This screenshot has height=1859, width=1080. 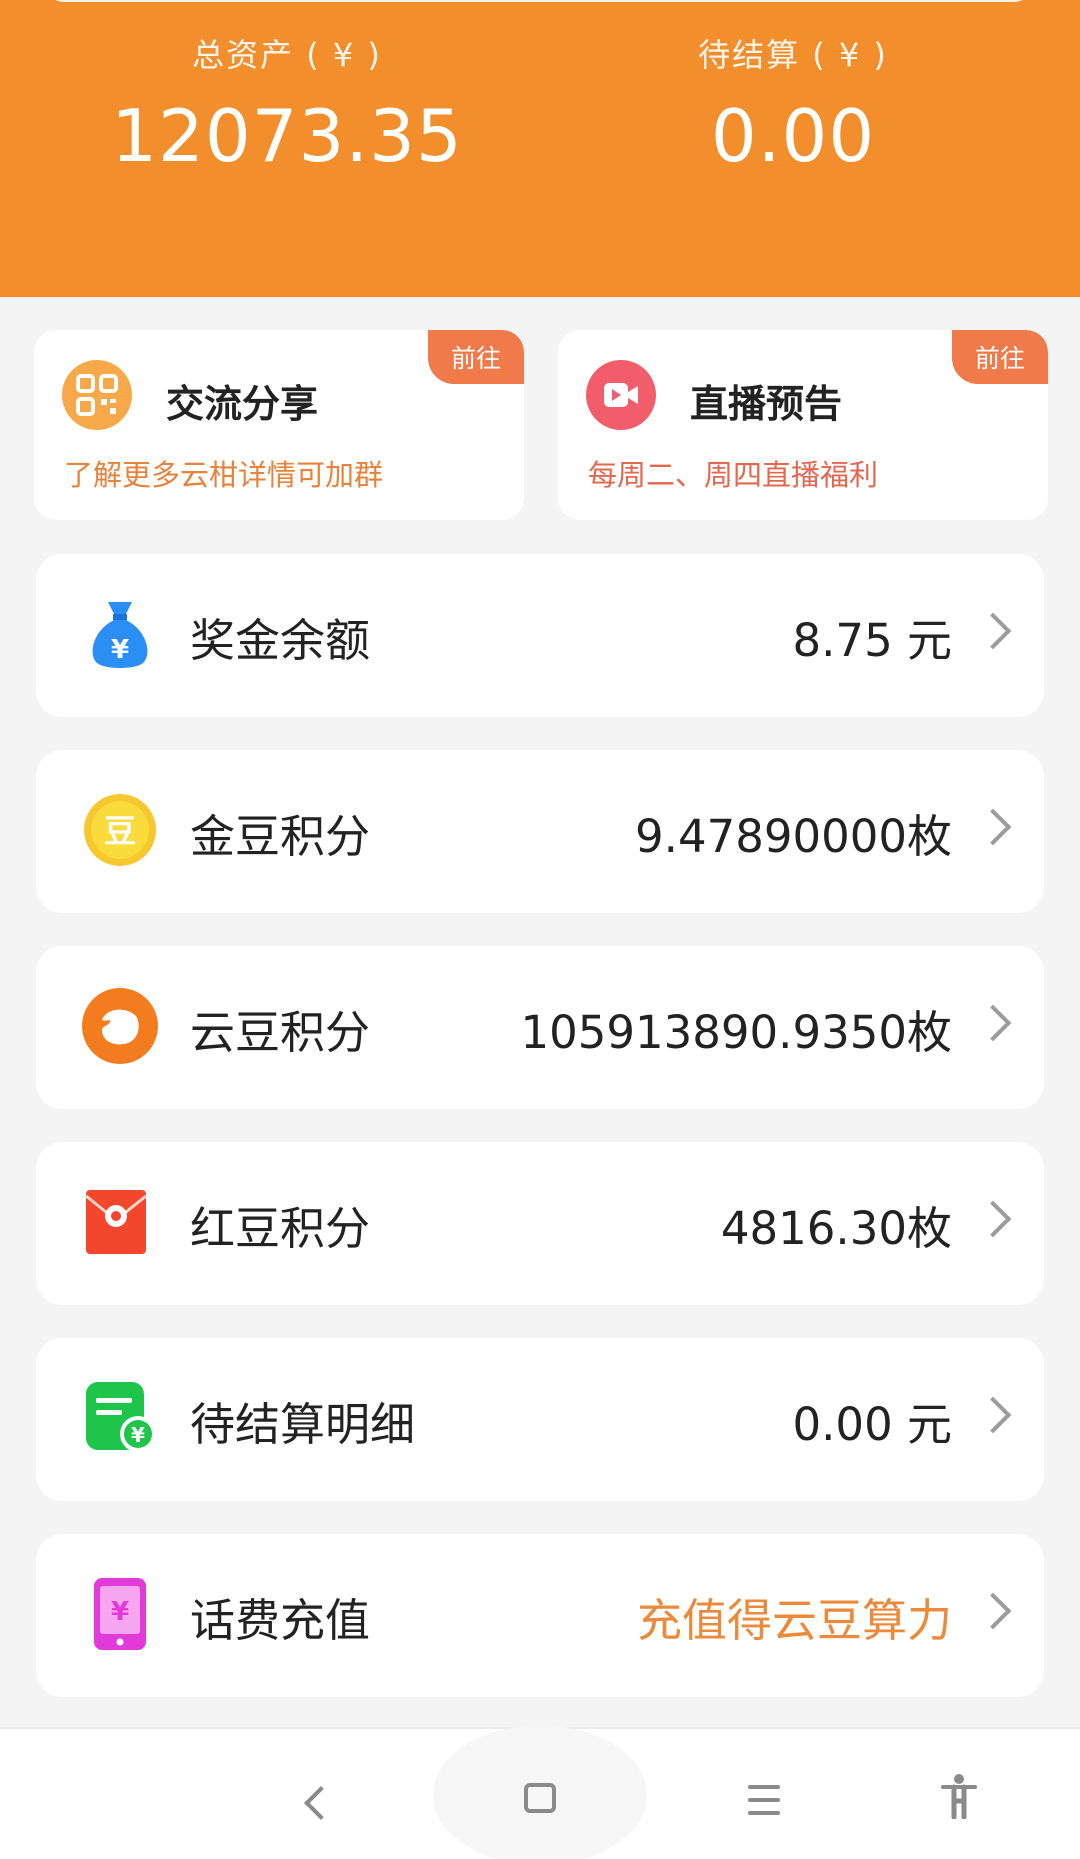 I want to click on row-cloud-bean: 云豆积分 105913890.9350枚, so click(x=540, y=1027).